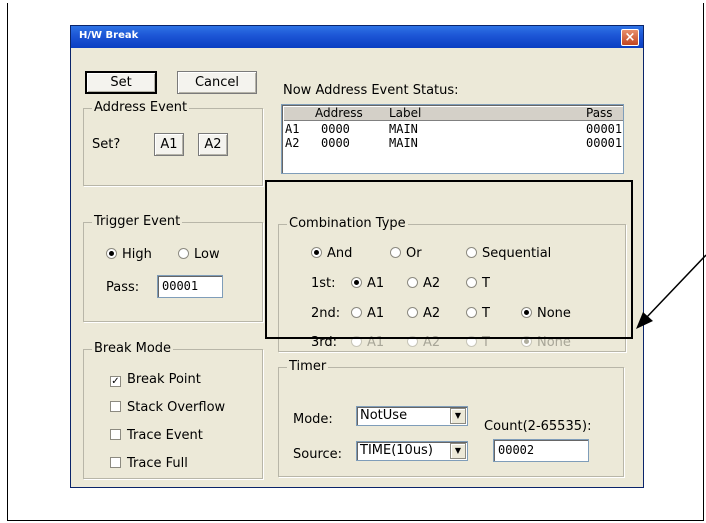 Image resolution: width=706 pixels, height=523 pixels. What do you see at coordinates (671, 291) in the screenshot?
I see `pointer-arrow-icon` at bounding box center [671, 291].